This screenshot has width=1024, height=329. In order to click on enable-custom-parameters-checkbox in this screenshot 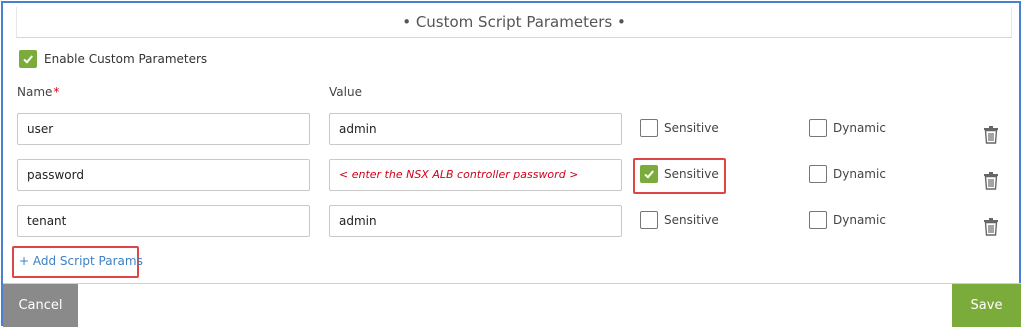, I will do `click(28, 59)`.